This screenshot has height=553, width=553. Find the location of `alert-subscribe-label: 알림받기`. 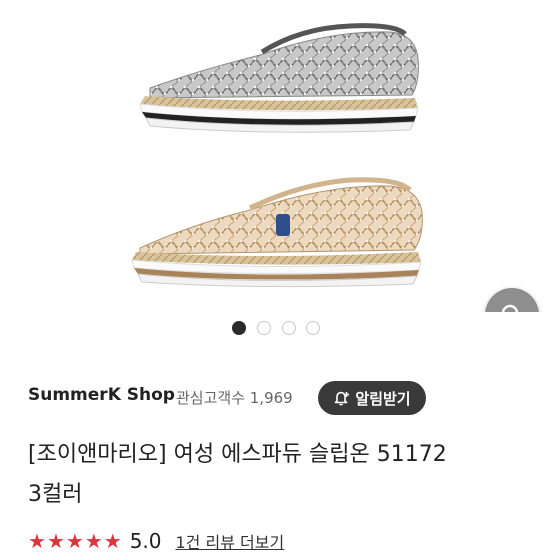

alert-subscribe-label: 알림받기 is located at coordinates (383, 398).